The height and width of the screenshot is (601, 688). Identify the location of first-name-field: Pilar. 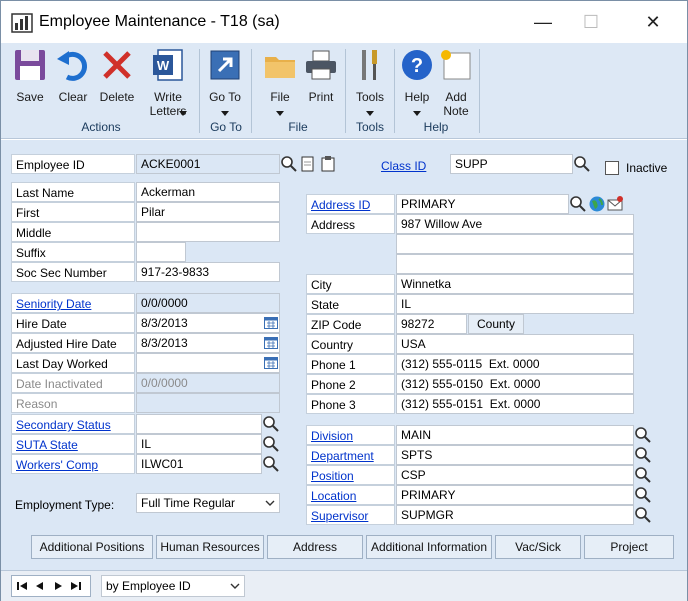
(208, 212).